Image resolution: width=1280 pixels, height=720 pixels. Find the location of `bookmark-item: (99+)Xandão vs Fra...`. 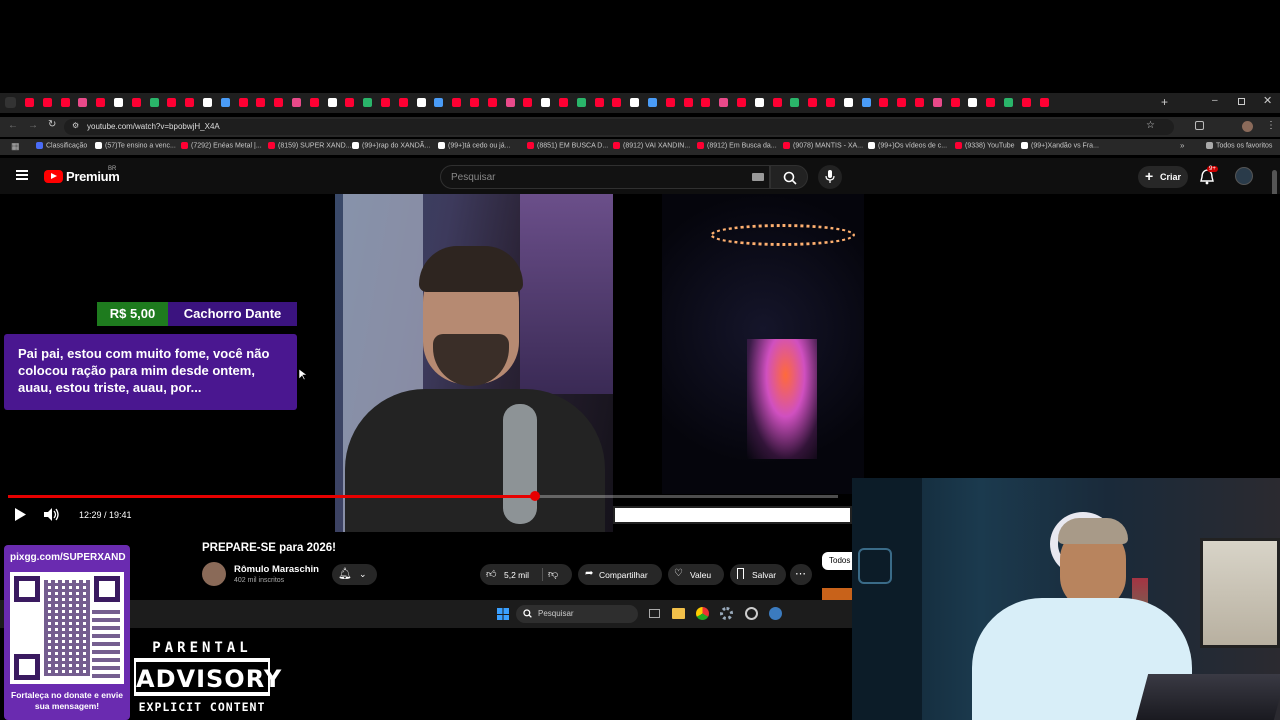

bookmark-item: (99+)Xandão vs Fra... is located at coordinates (1060, 145).